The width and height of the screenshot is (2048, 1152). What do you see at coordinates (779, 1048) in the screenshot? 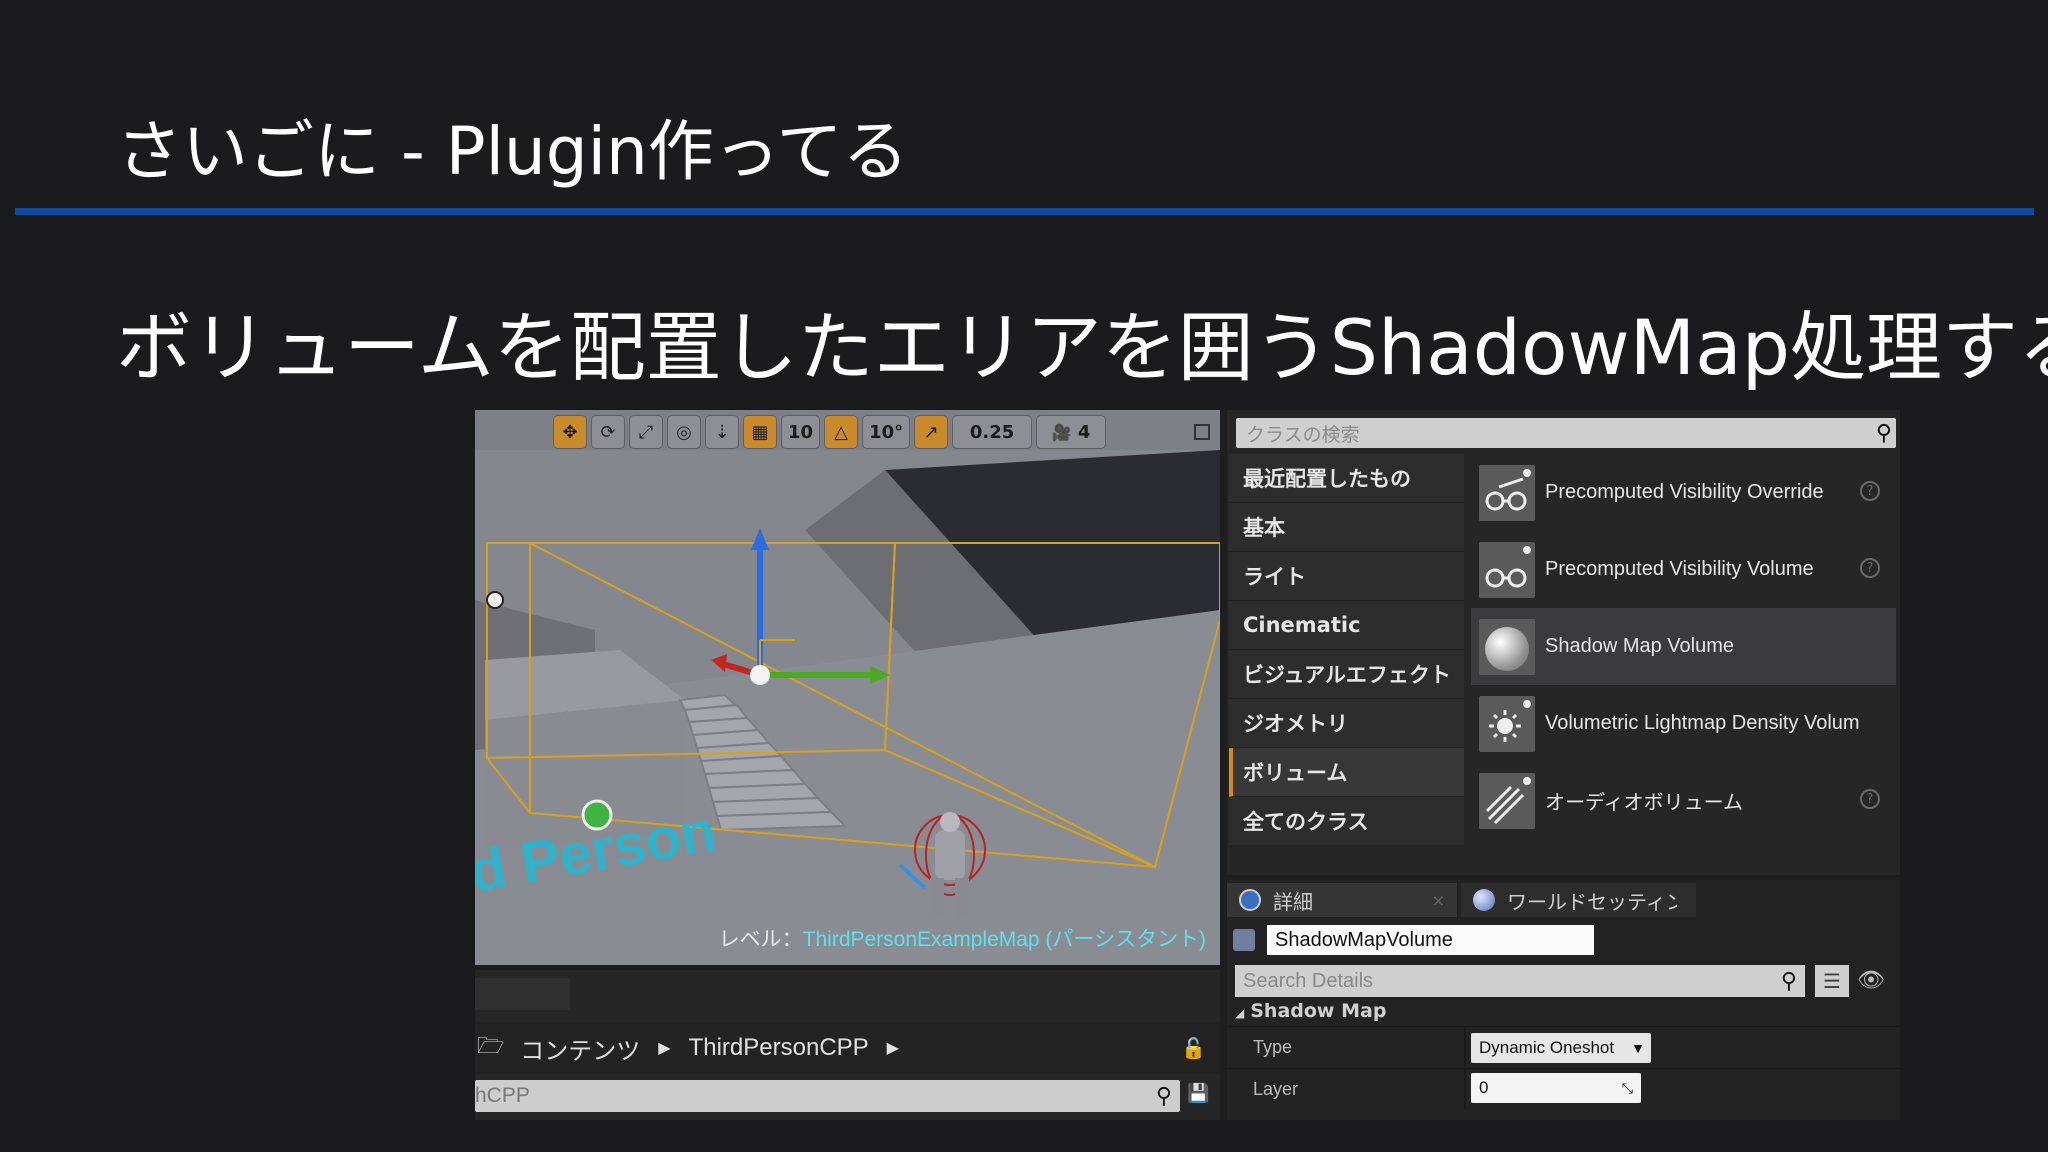
I see `breadcrumb-item-thirdpersoncpp: ThirdPersonCPP` at bounding box center [779, 1048].